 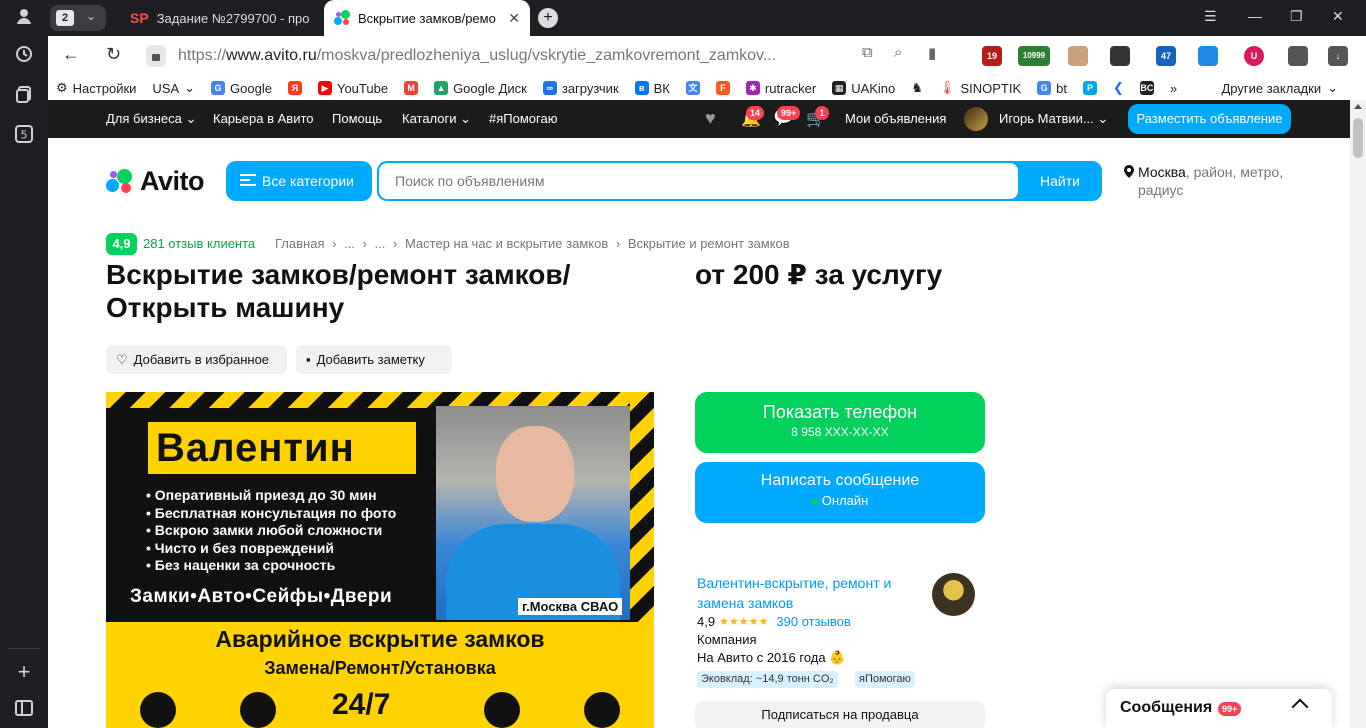 I want to click on profile-icon, so click(x=24, y=18).